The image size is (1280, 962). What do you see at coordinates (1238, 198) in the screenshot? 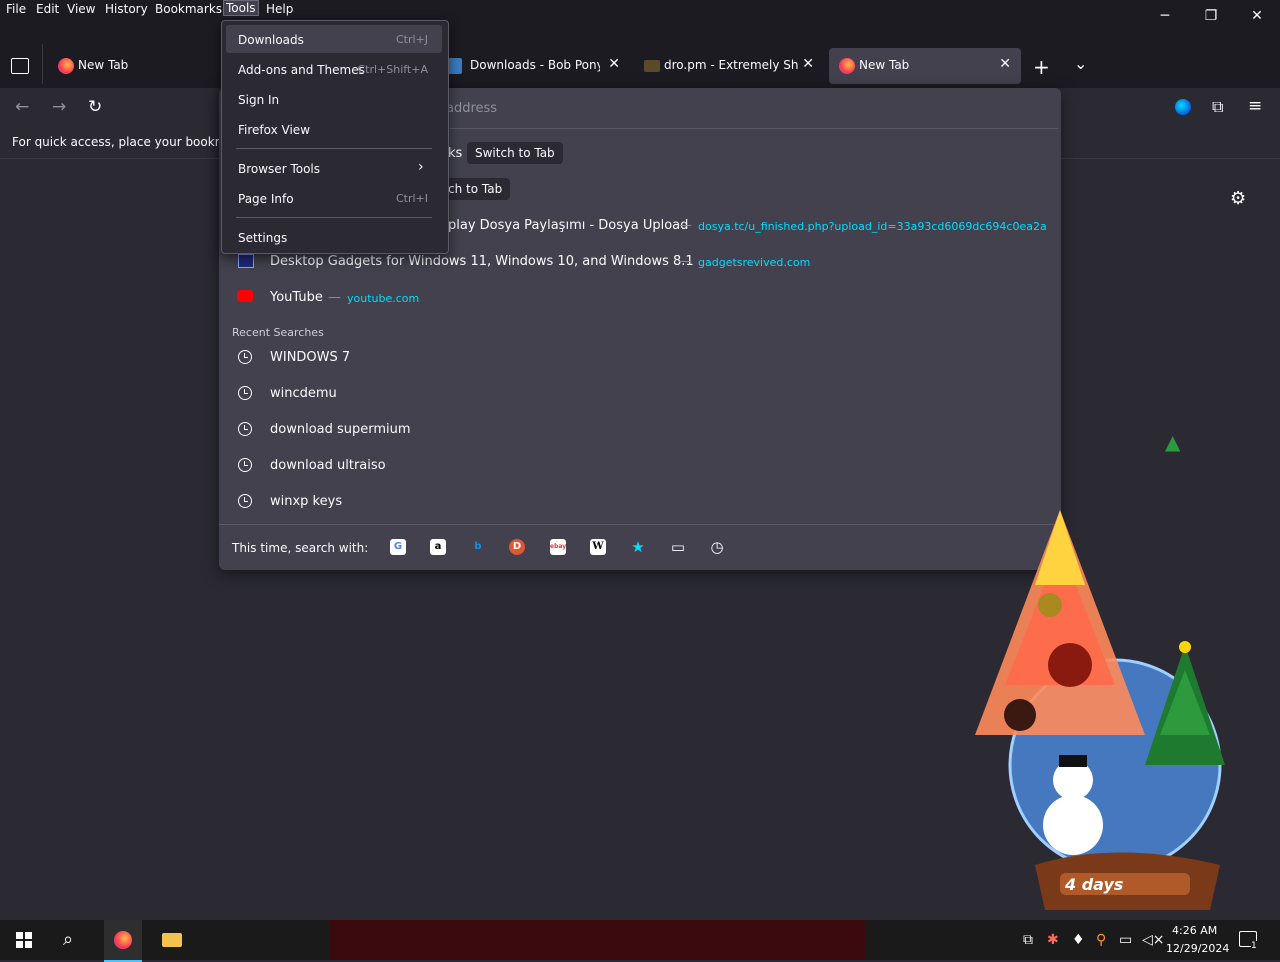
I see `gear-icon: ⚙` at bounding box center [1238, 198].